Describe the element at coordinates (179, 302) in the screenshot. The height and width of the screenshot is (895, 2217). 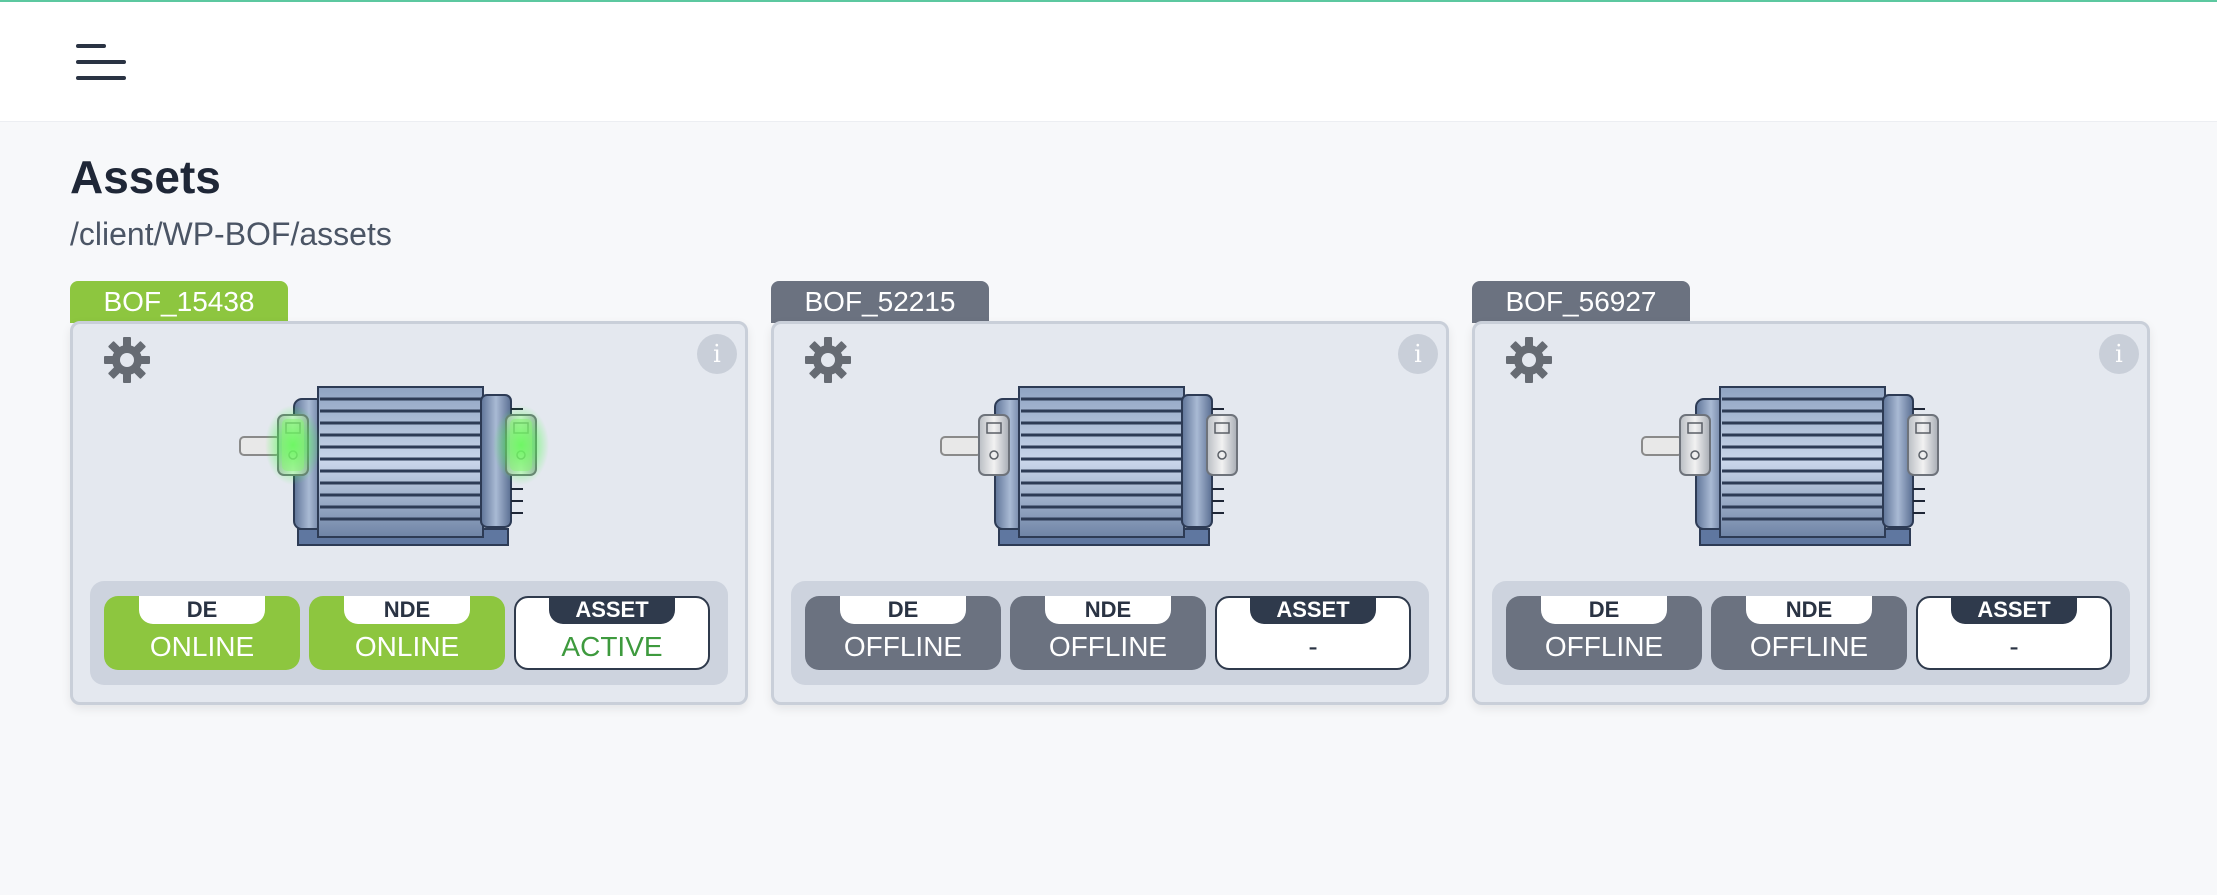
I see `asset-card-title: BOF_15438` at that location.